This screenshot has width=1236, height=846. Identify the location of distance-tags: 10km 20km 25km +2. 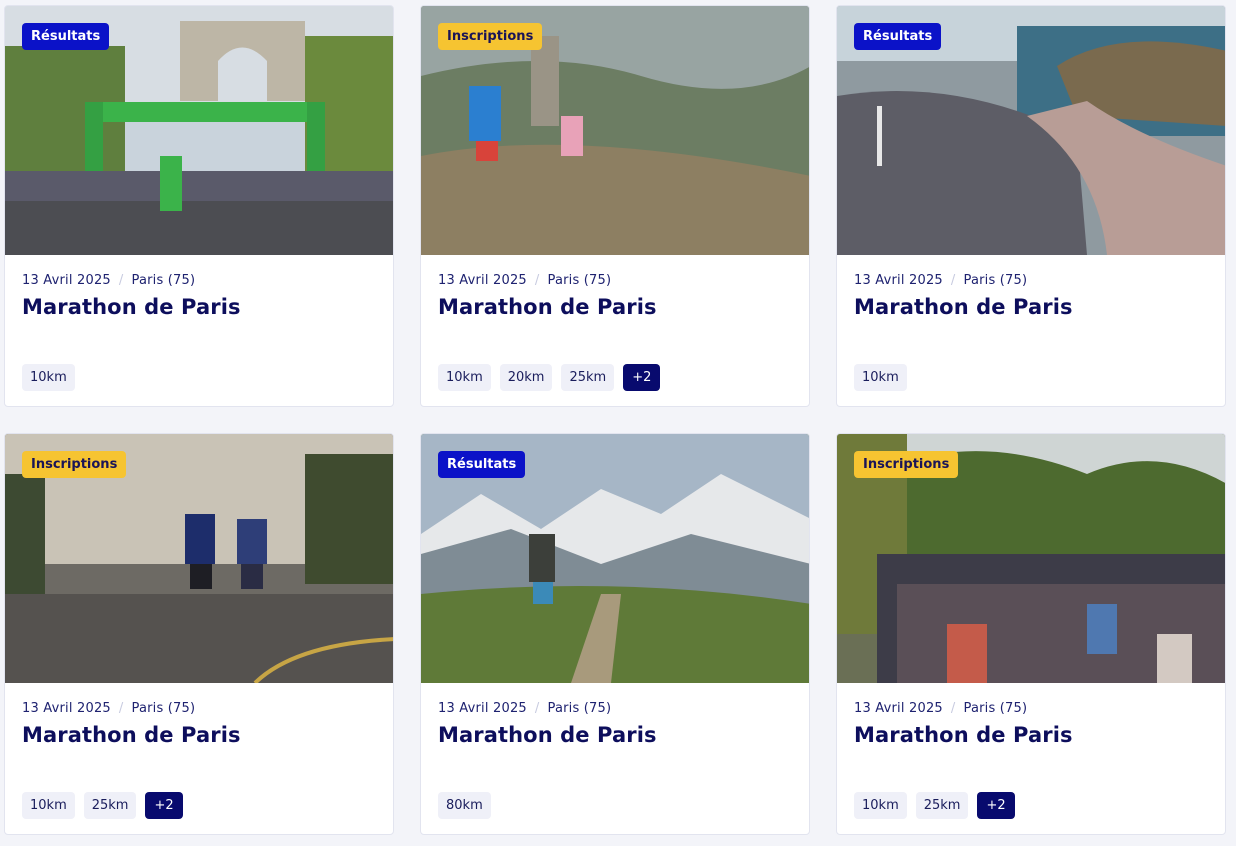
(549, 377).